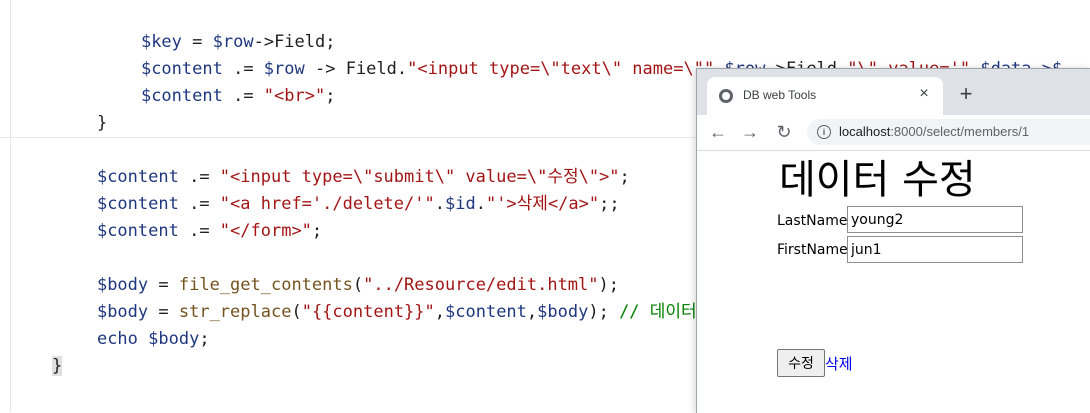  Describe the element at coordinates (825, 96) in the screenshot. I see `browser-tab: DB web Tools ×` at that location.